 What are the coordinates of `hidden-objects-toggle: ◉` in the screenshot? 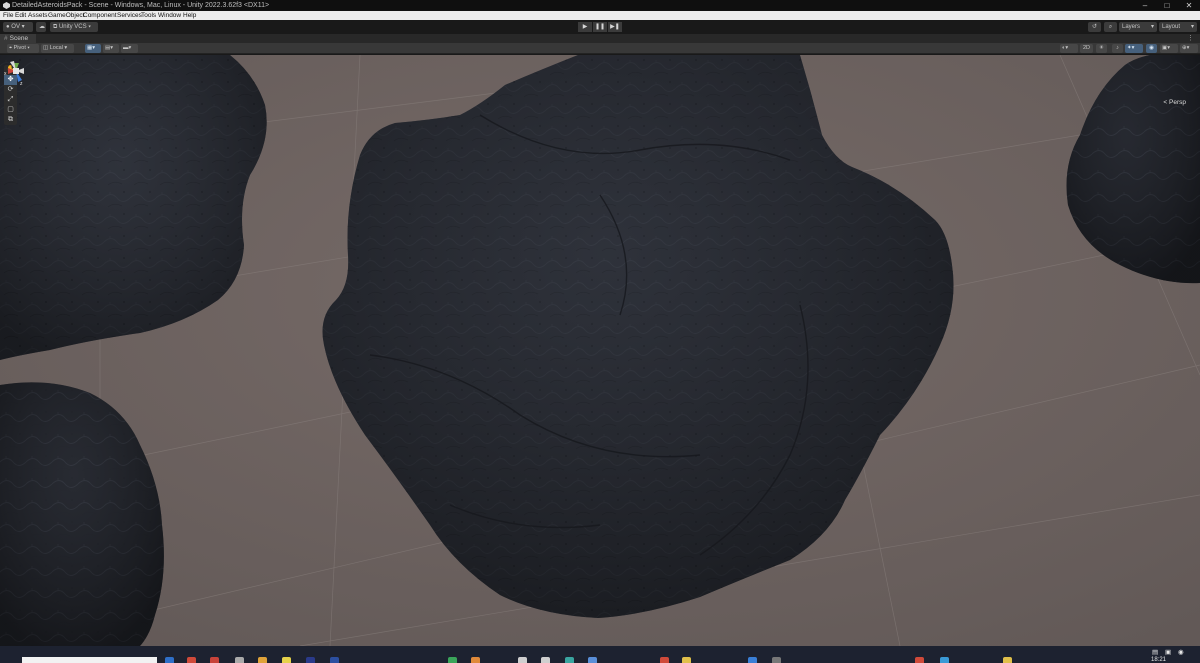 It's located at (1151, 48).